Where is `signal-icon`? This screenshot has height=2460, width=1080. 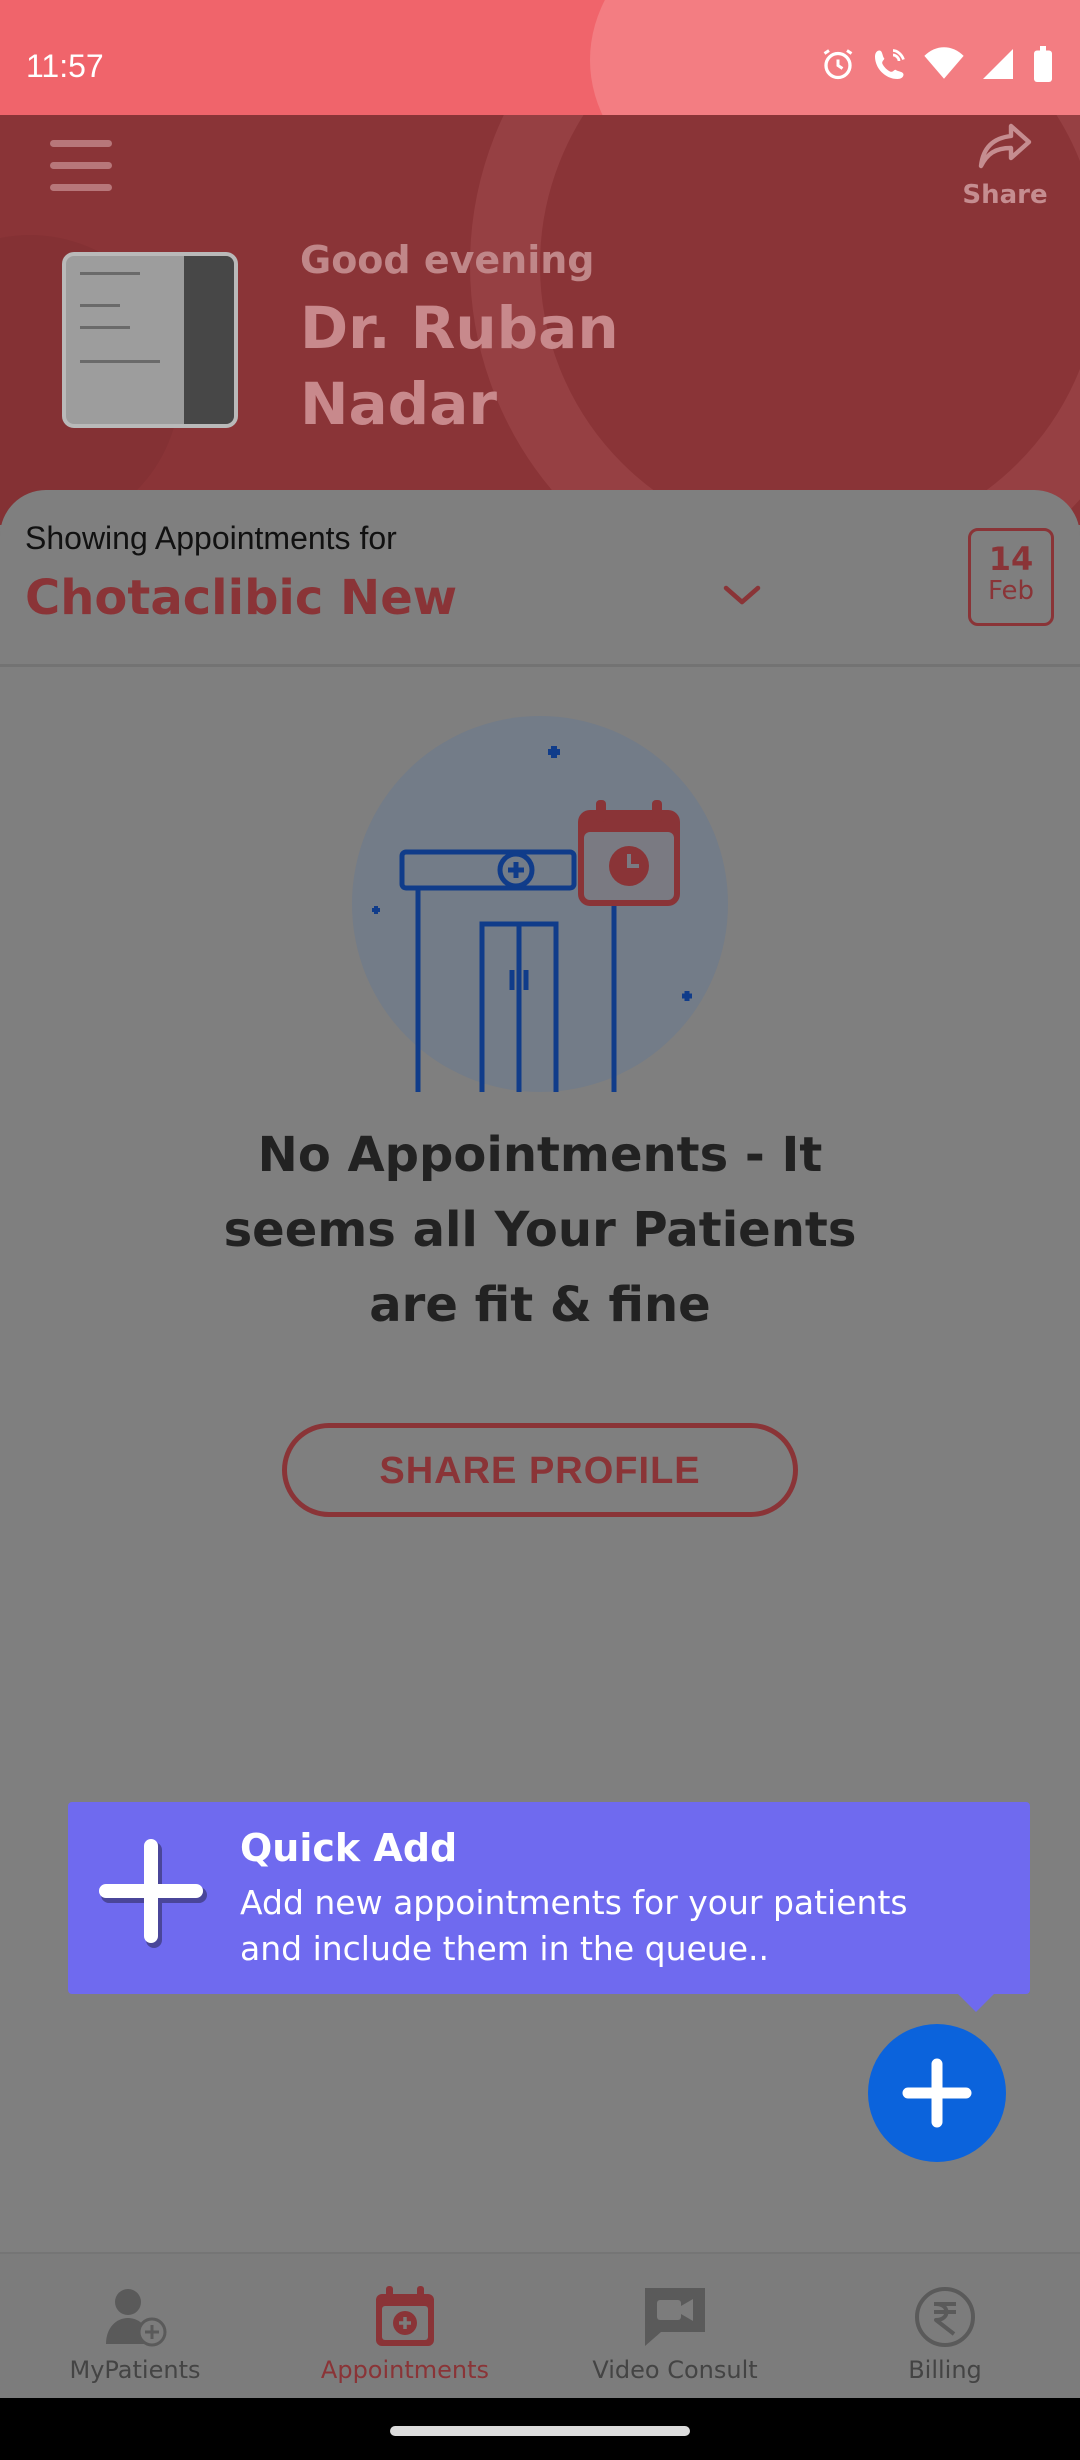 signal-icon is located at coordinates (998, 64).